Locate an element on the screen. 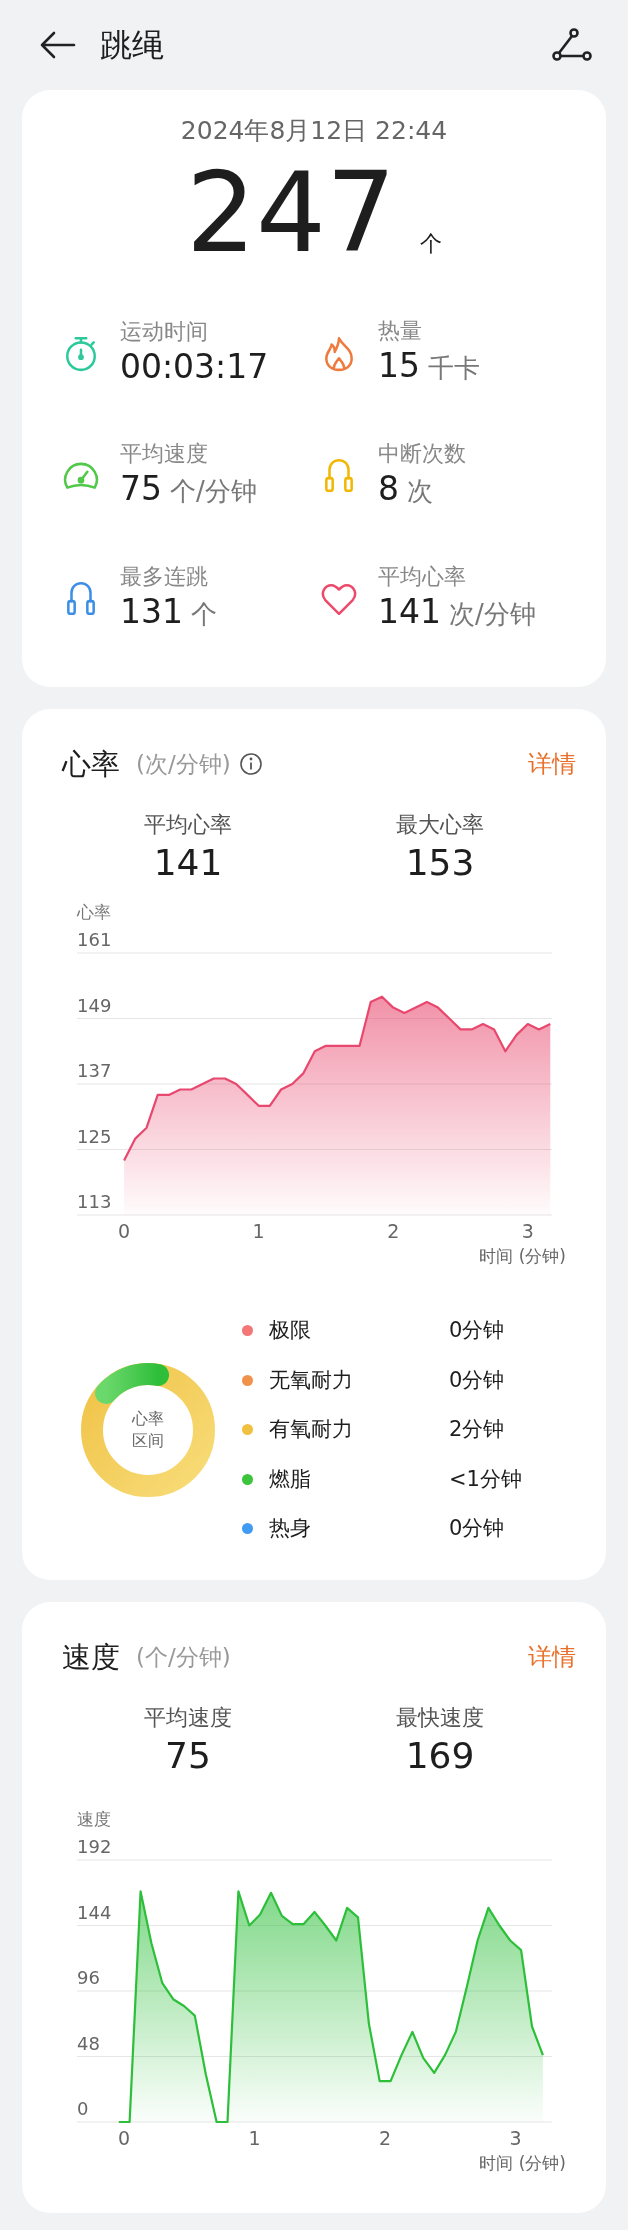  metric-value: 169 is located at coordinates (440, 1756).